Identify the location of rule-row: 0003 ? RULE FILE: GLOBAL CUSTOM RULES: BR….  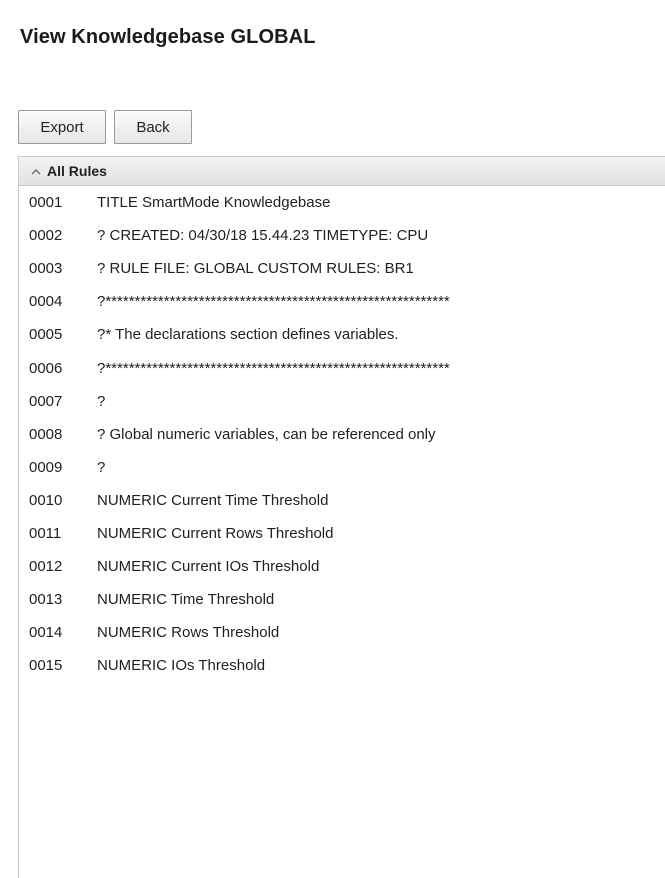
(342, 268).